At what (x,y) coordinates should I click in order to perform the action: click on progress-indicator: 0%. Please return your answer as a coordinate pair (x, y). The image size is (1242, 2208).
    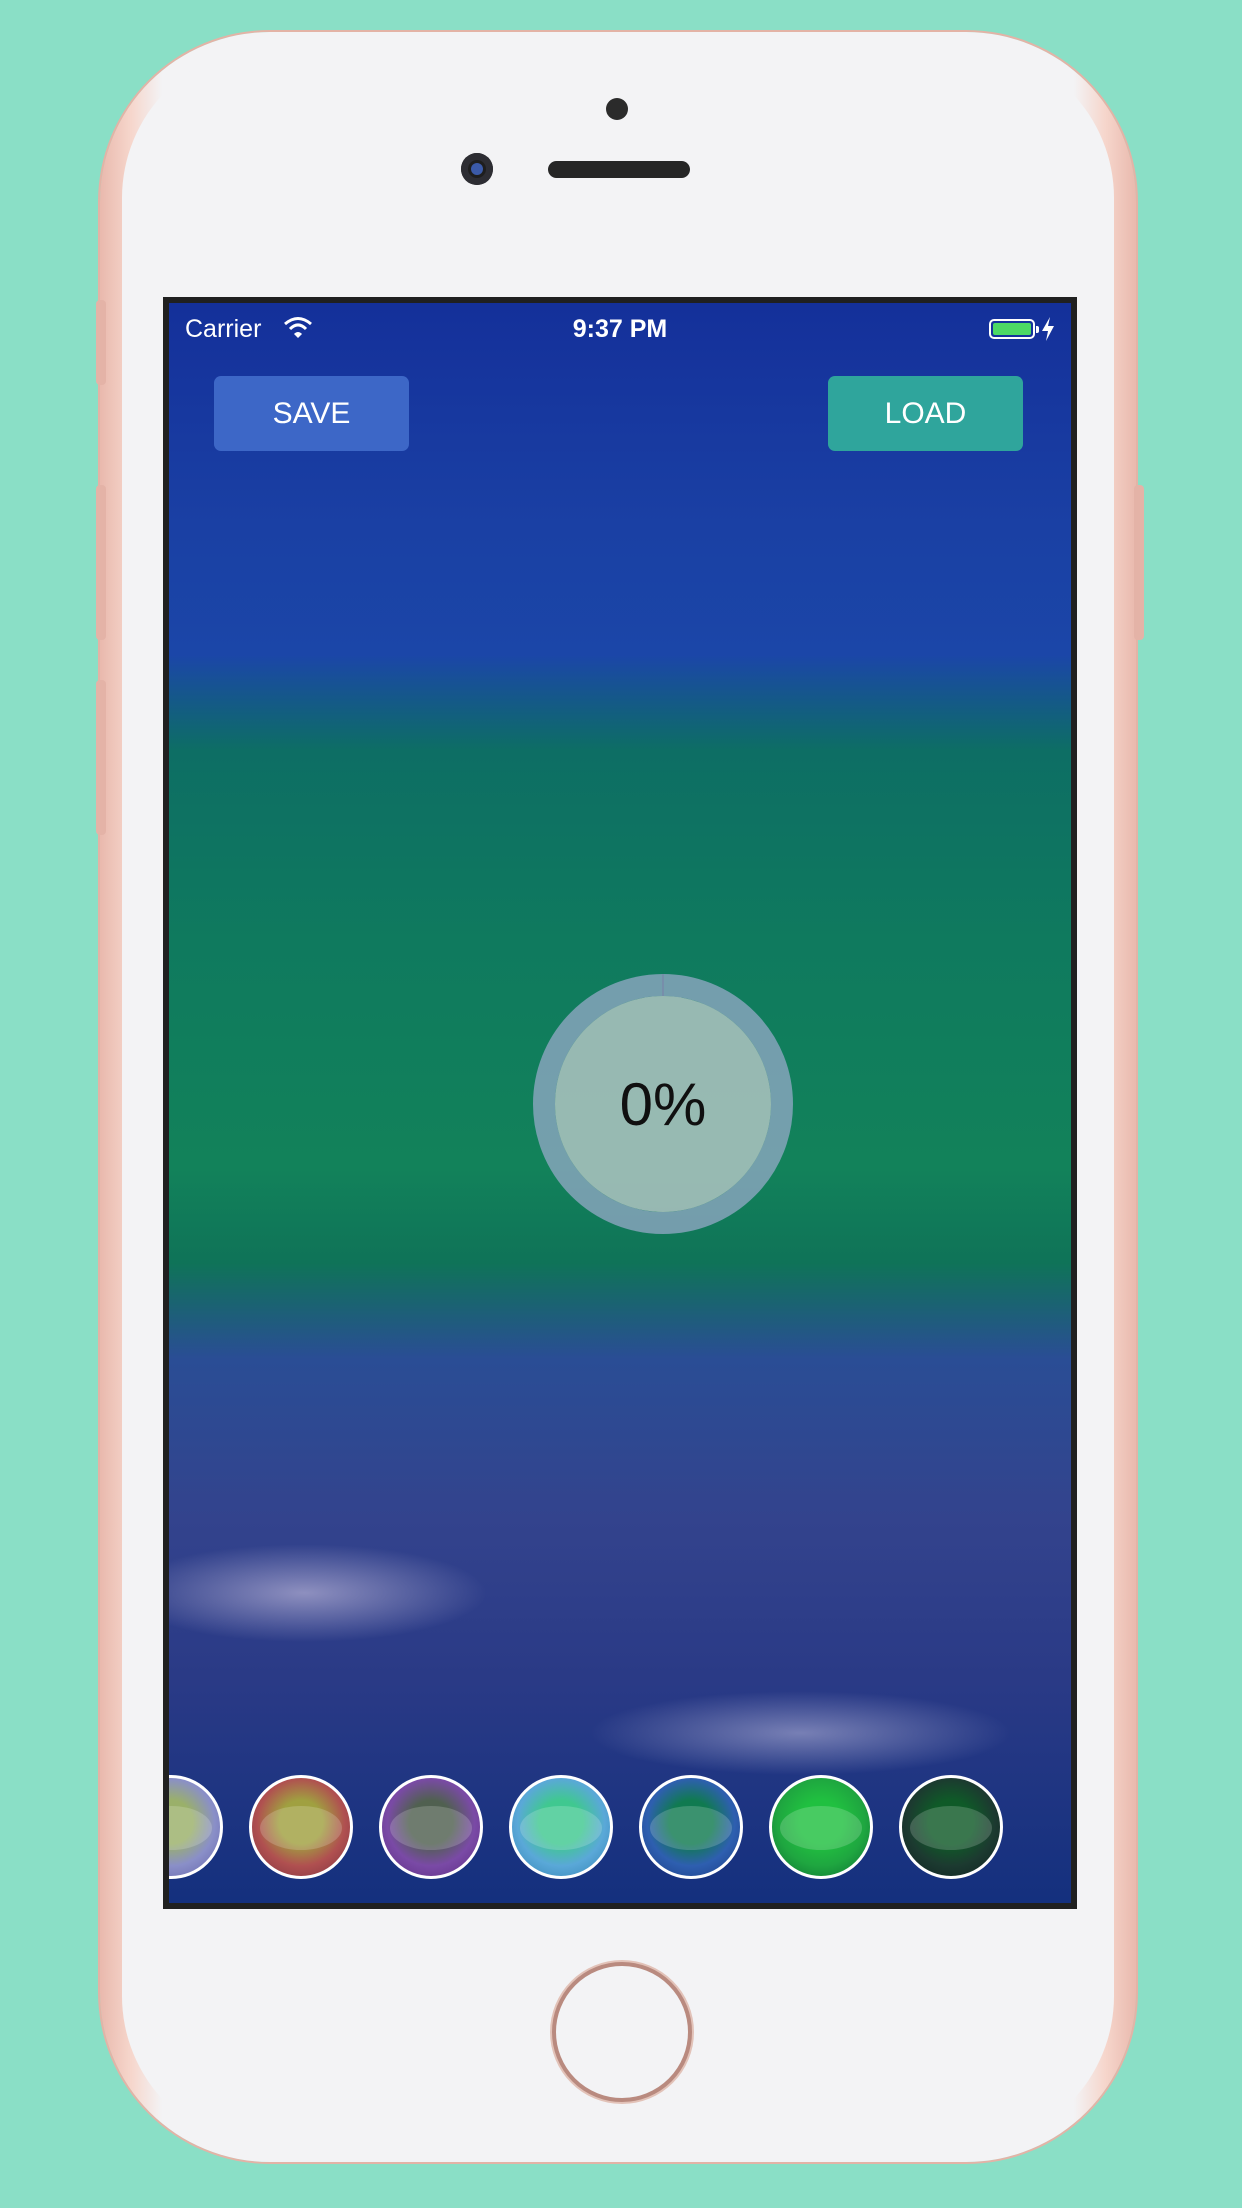
    Looking at the image, I should click on (663, 1104).